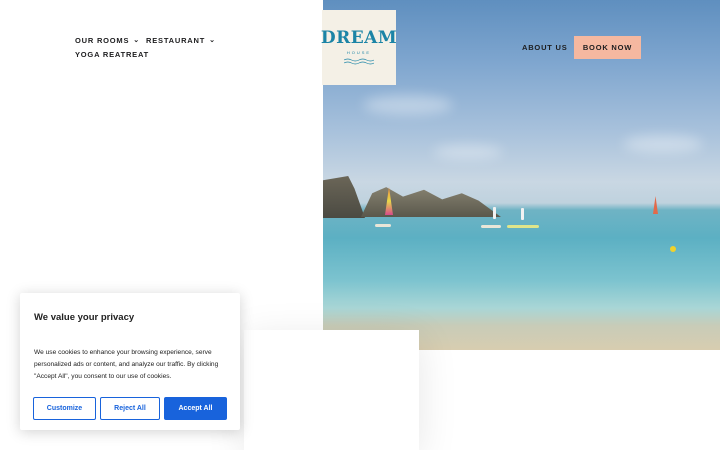 Image resolution: width=720 pixels, height=450 pixels. What do you see at coordinates (64, 408) in the screenshot?
I see `customize-button: Customize` at bounding box center [64, 408].